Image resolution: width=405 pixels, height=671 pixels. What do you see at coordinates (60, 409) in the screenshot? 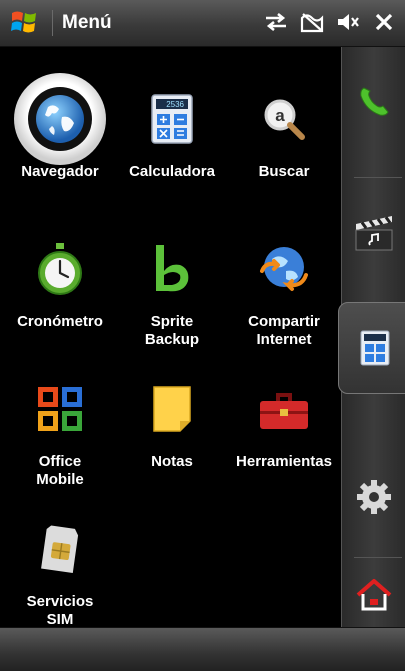
I see `office-icon` at bounding box center [60, 409].